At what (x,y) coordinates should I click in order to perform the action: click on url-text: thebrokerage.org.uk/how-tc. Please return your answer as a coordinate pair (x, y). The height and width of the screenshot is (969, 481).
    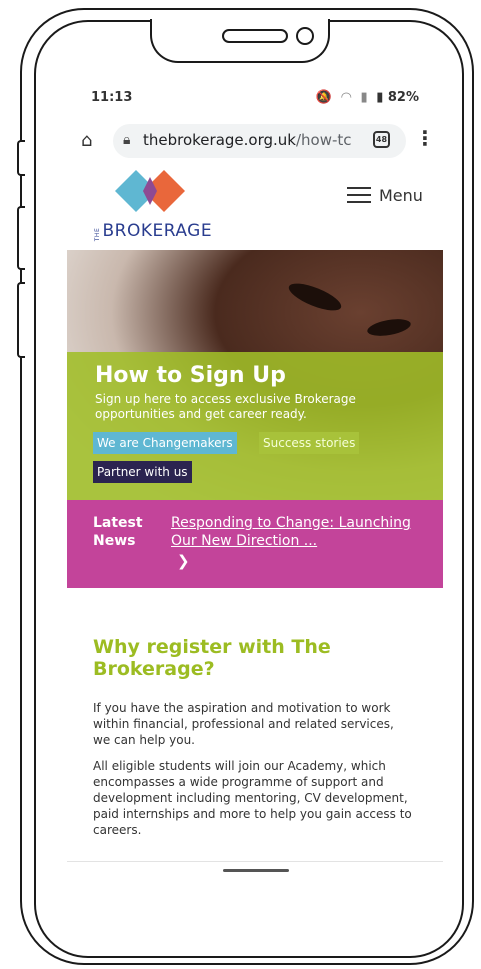
    Looking at the image, I should click on (272, 140).